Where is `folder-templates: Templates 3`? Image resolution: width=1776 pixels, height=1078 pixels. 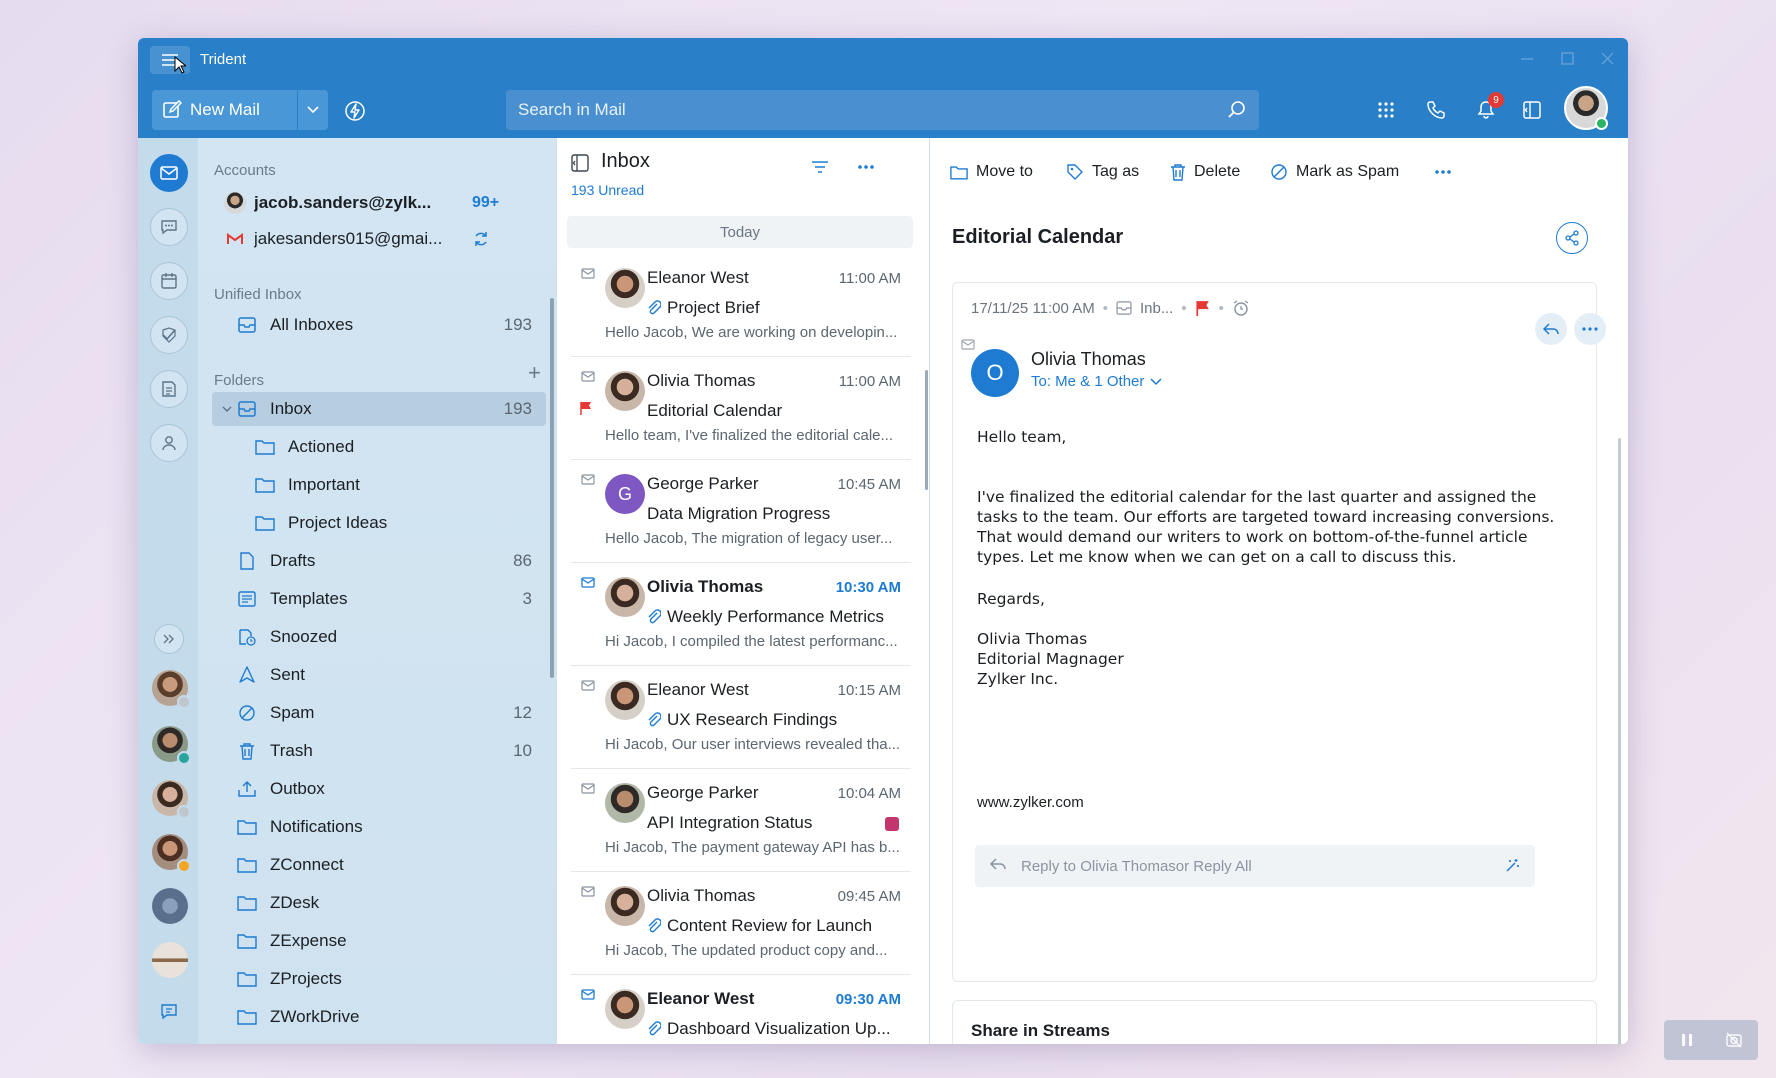 folder-templates: Templates 3 is located at coordinates (379, 599).